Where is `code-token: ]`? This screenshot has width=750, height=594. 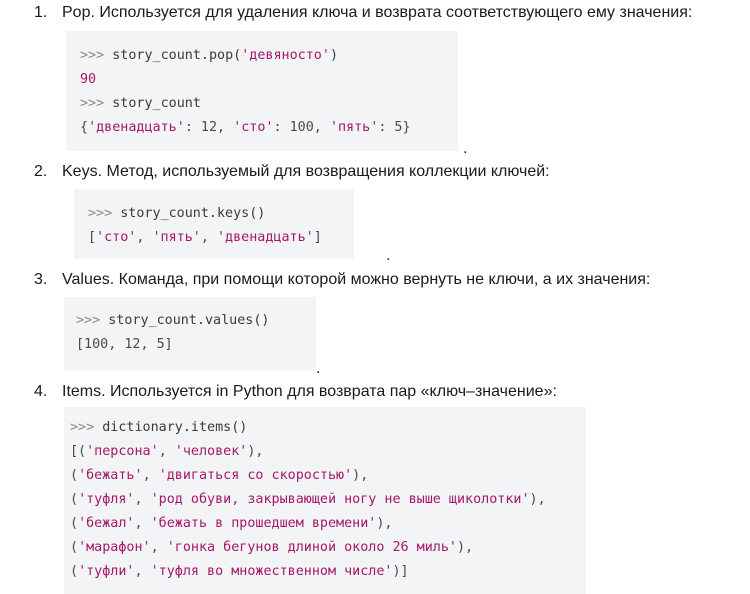 code-token: ] is located at coordinates (317, 237).